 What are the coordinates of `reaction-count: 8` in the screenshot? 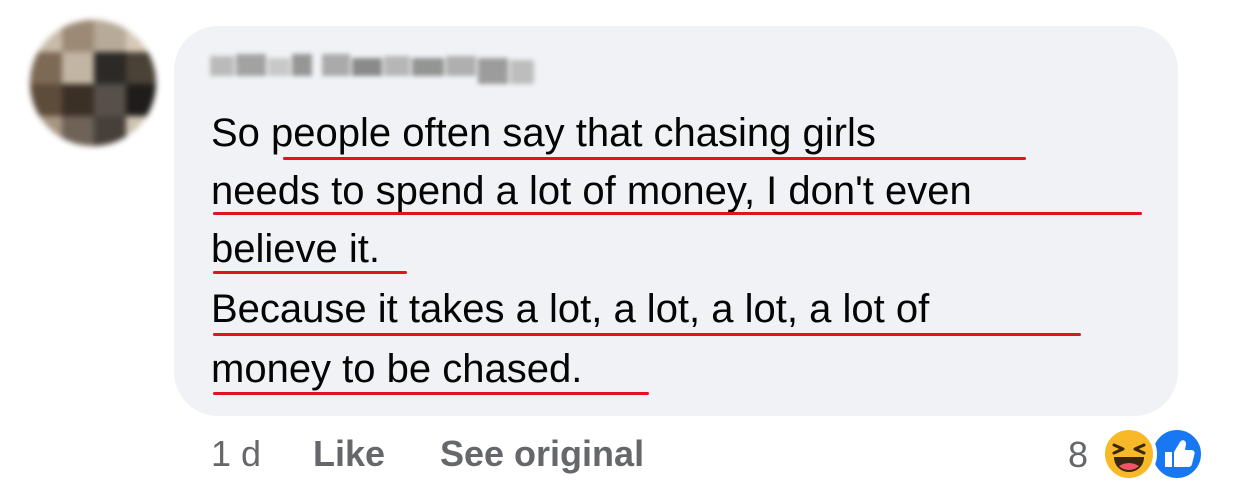 It's located at (1078, 454).